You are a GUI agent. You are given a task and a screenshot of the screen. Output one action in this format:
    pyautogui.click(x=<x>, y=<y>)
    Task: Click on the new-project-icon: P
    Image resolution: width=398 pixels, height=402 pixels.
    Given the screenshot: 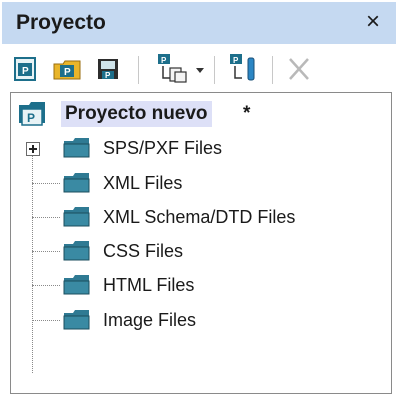 What is the action you would take?
    pyautogui.click(x=25, y=69)
    